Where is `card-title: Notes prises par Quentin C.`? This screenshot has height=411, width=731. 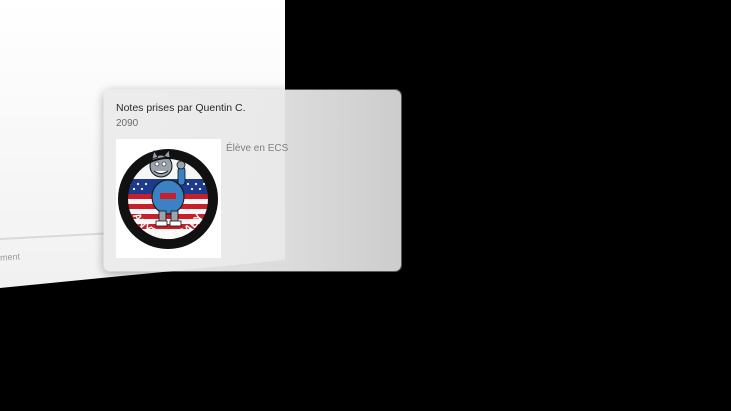 card-title: Notes prises par Quentin C. is located at coordinates (181, 108).